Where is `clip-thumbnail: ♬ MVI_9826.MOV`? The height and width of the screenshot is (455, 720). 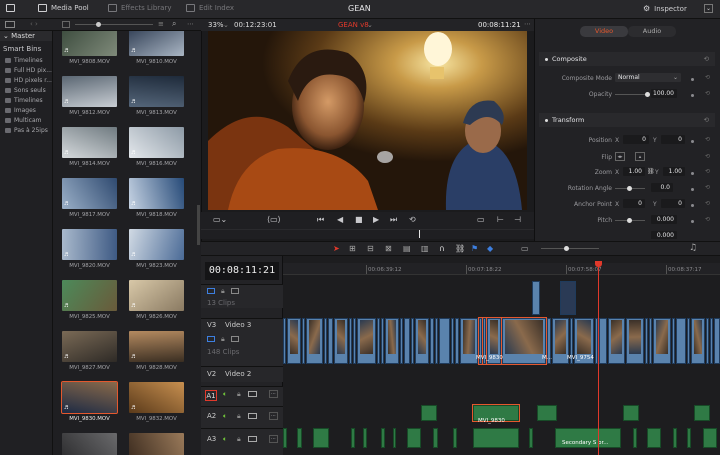 clip-thumbnail: ♬ MVI_9826.MOV is located at coordinates (156, 300).